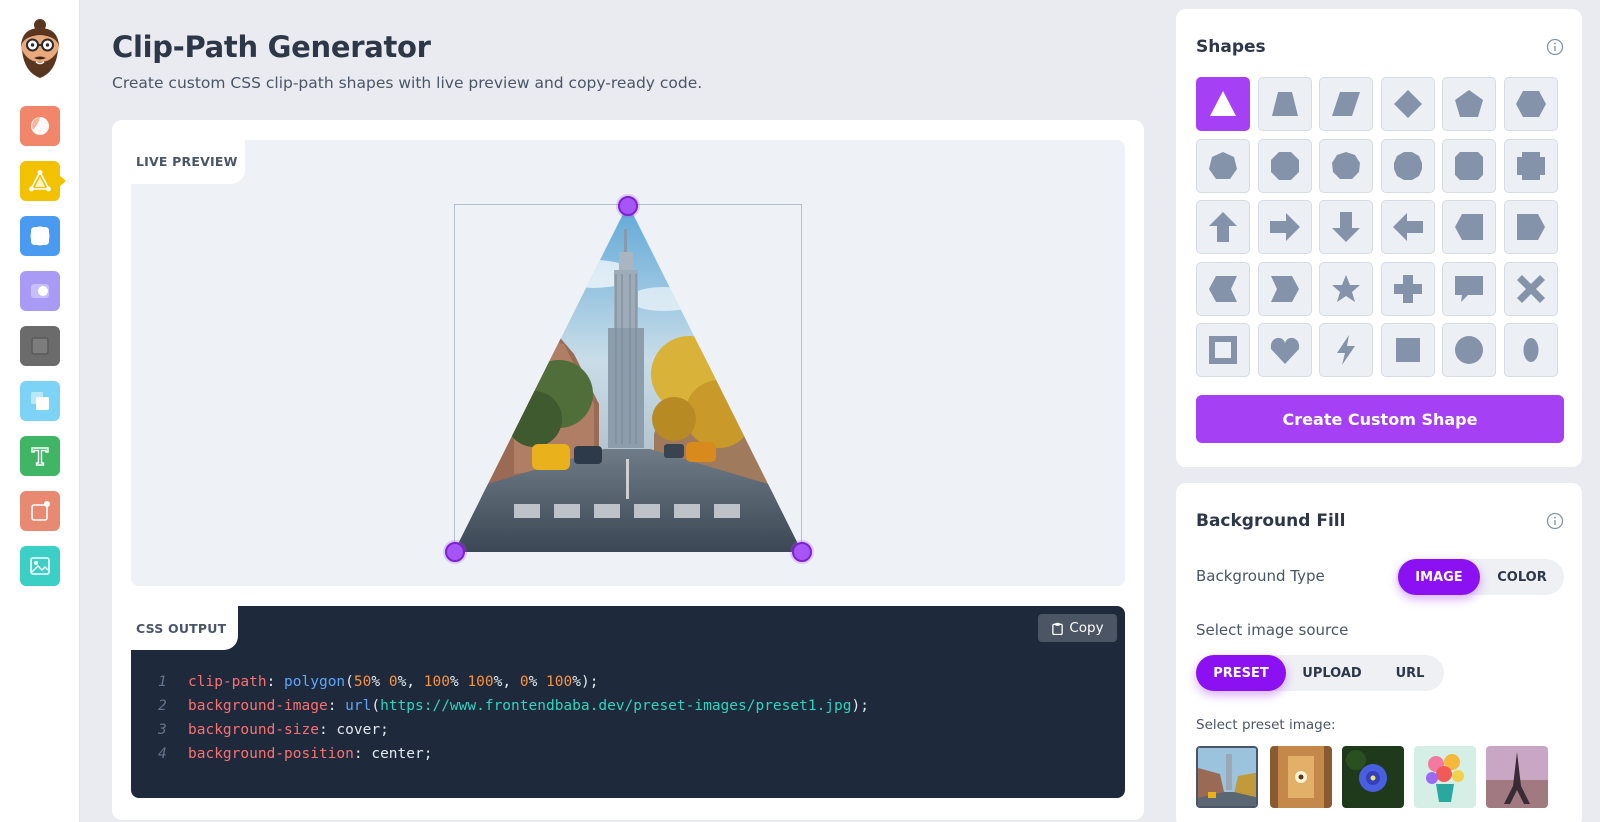  I want to click on sidebar-item-gradient, so click(40, 126).